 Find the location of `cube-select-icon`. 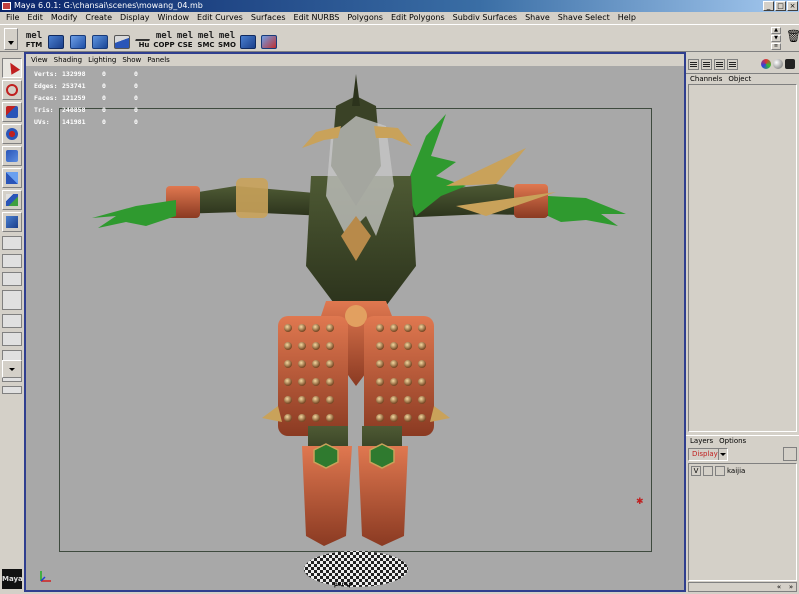

cube-select-icon is located at coordinates (12, 222).